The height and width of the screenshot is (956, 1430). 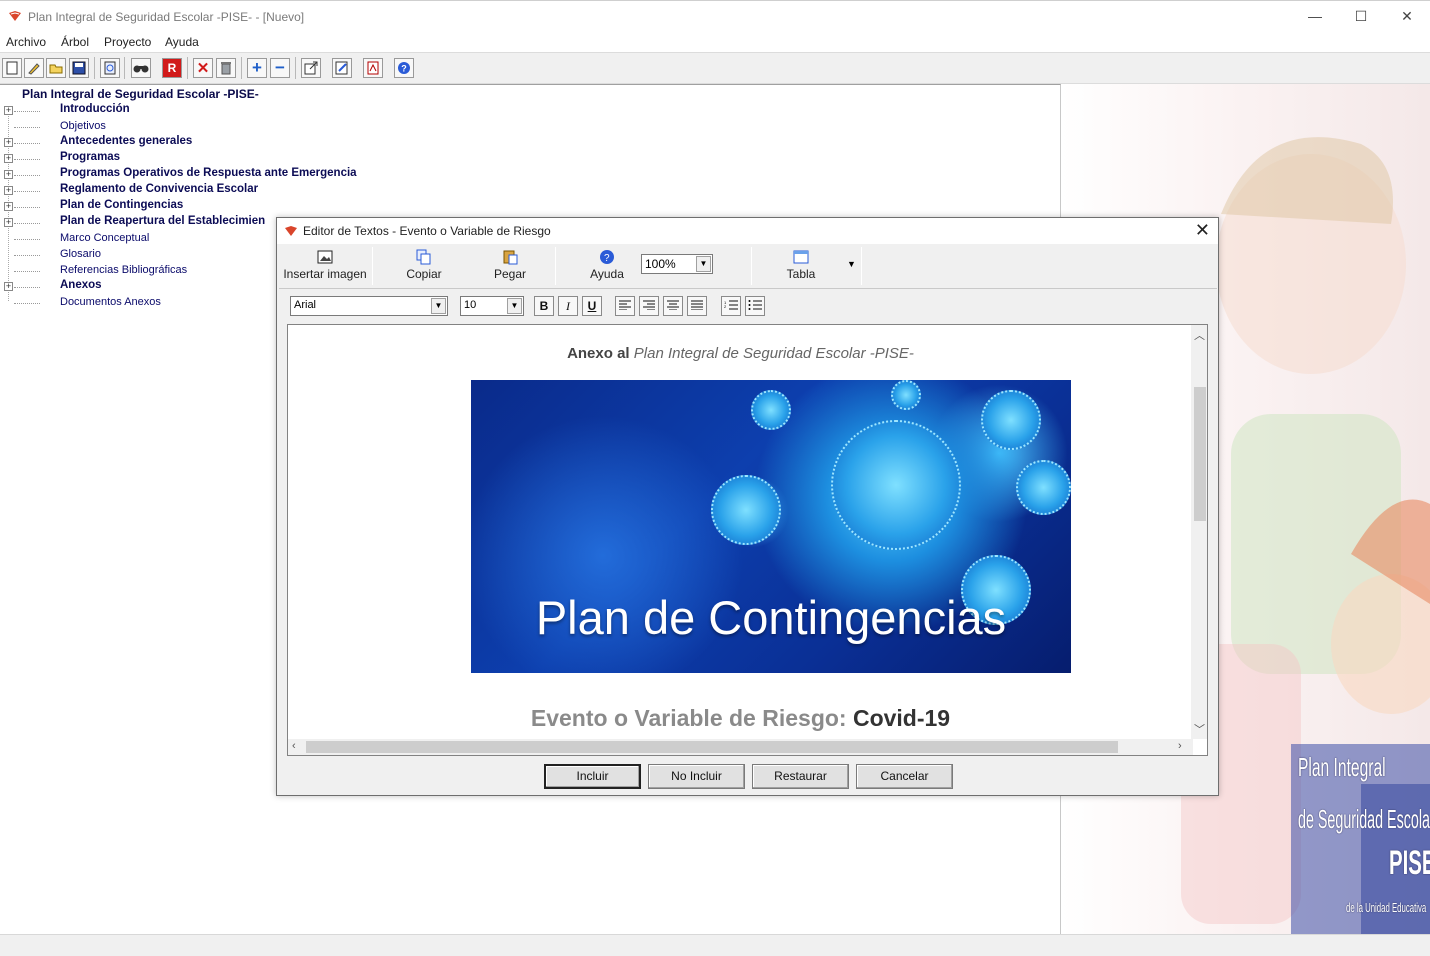 I want to click on numbered-list-icon: 12, so click(x=731, y=306).